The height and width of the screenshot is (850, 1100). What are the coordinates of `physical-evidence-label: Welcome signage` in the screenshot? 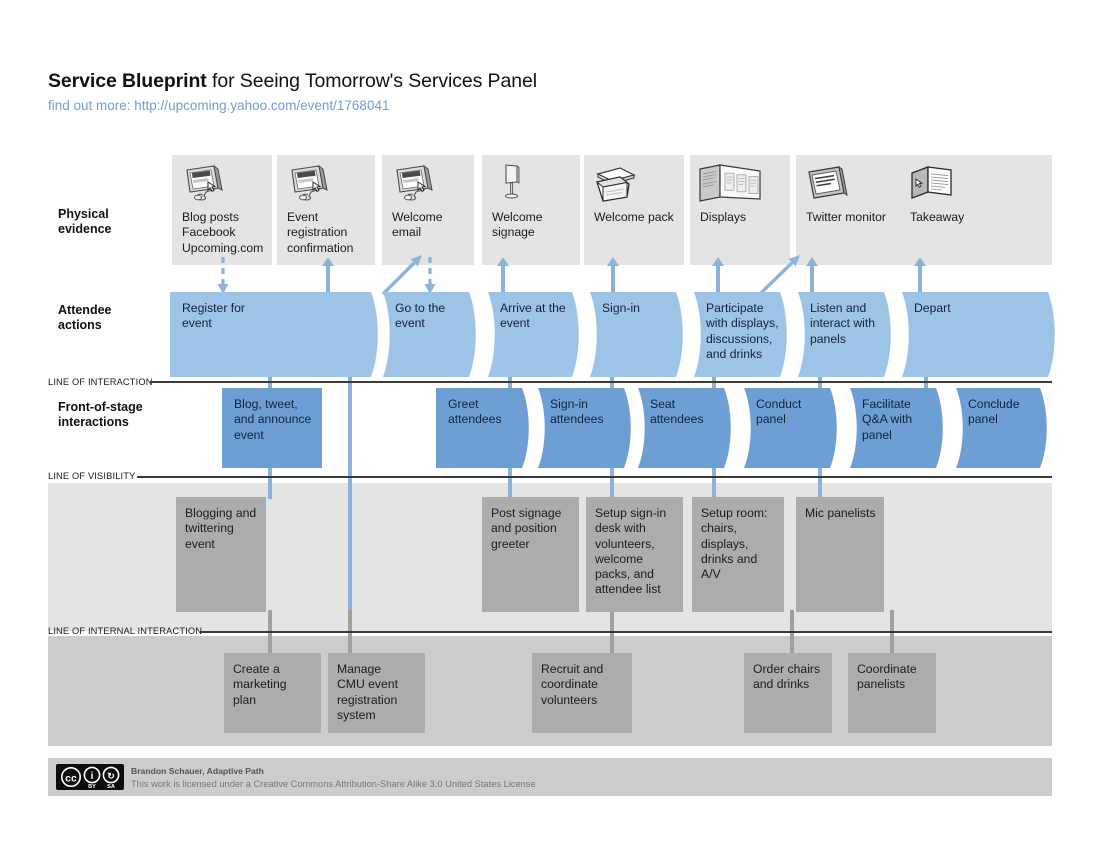 It's located at (517, 225).